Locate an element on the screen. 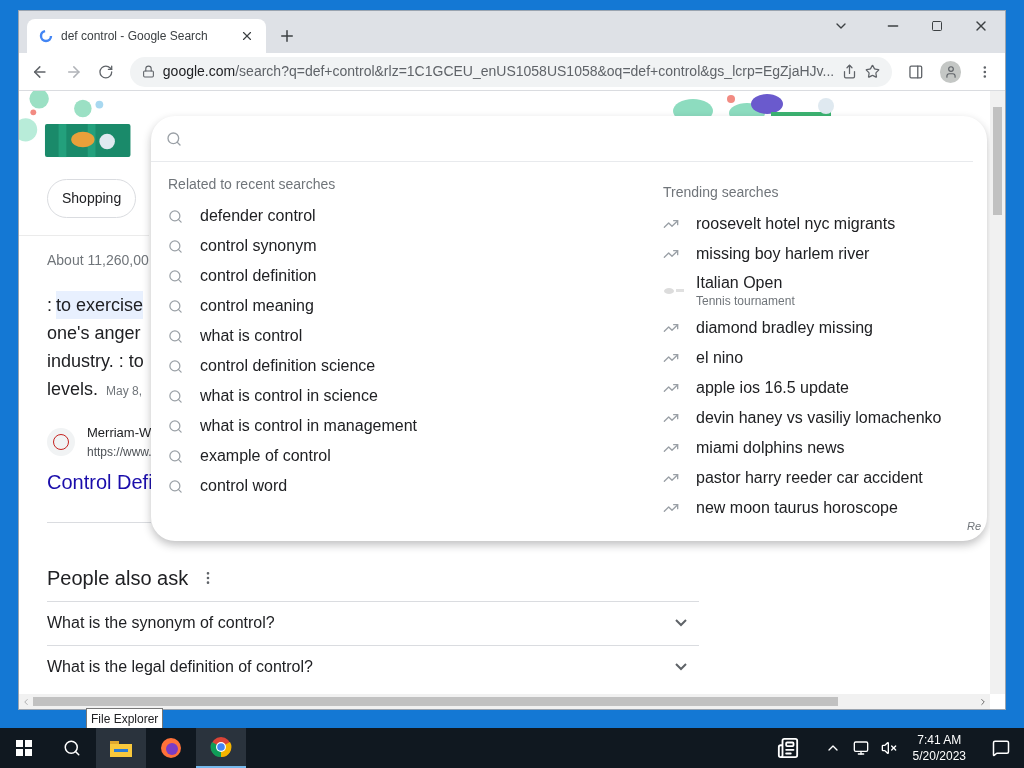 The height and width of the screenshot is (768, 1024). section-heading: Trending searches is located at coordinates (721, 192).